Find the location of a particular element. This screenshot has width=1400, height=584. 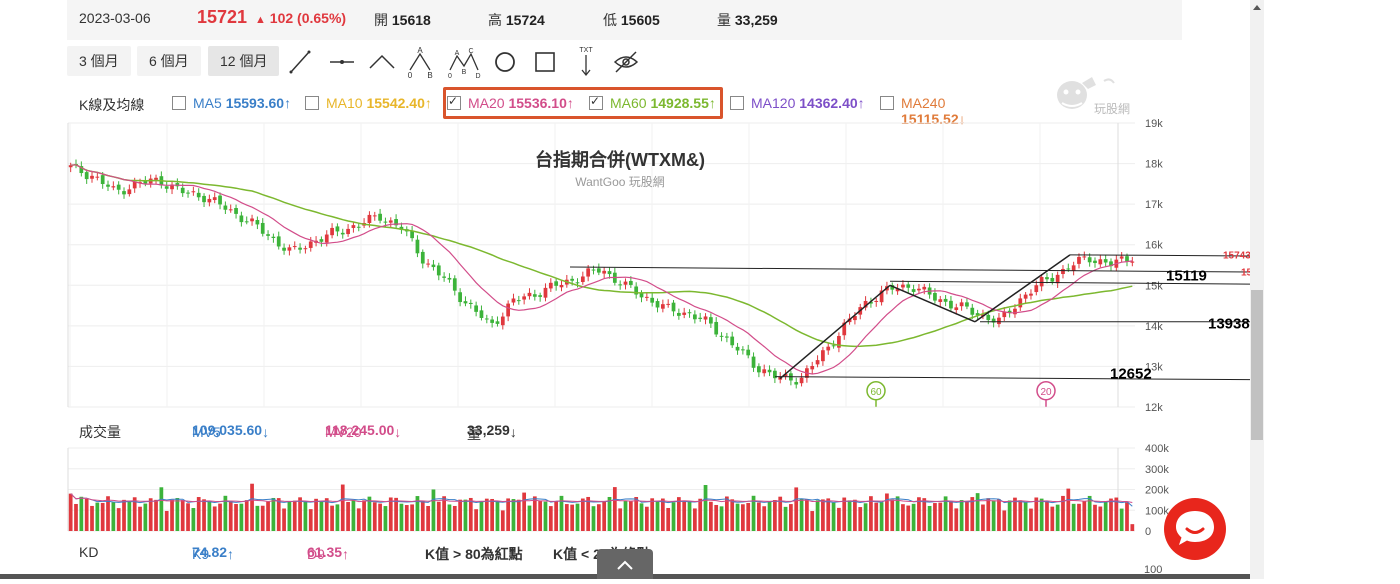

period-3m-button: 3 個月 is located at coordinates (99, 61).